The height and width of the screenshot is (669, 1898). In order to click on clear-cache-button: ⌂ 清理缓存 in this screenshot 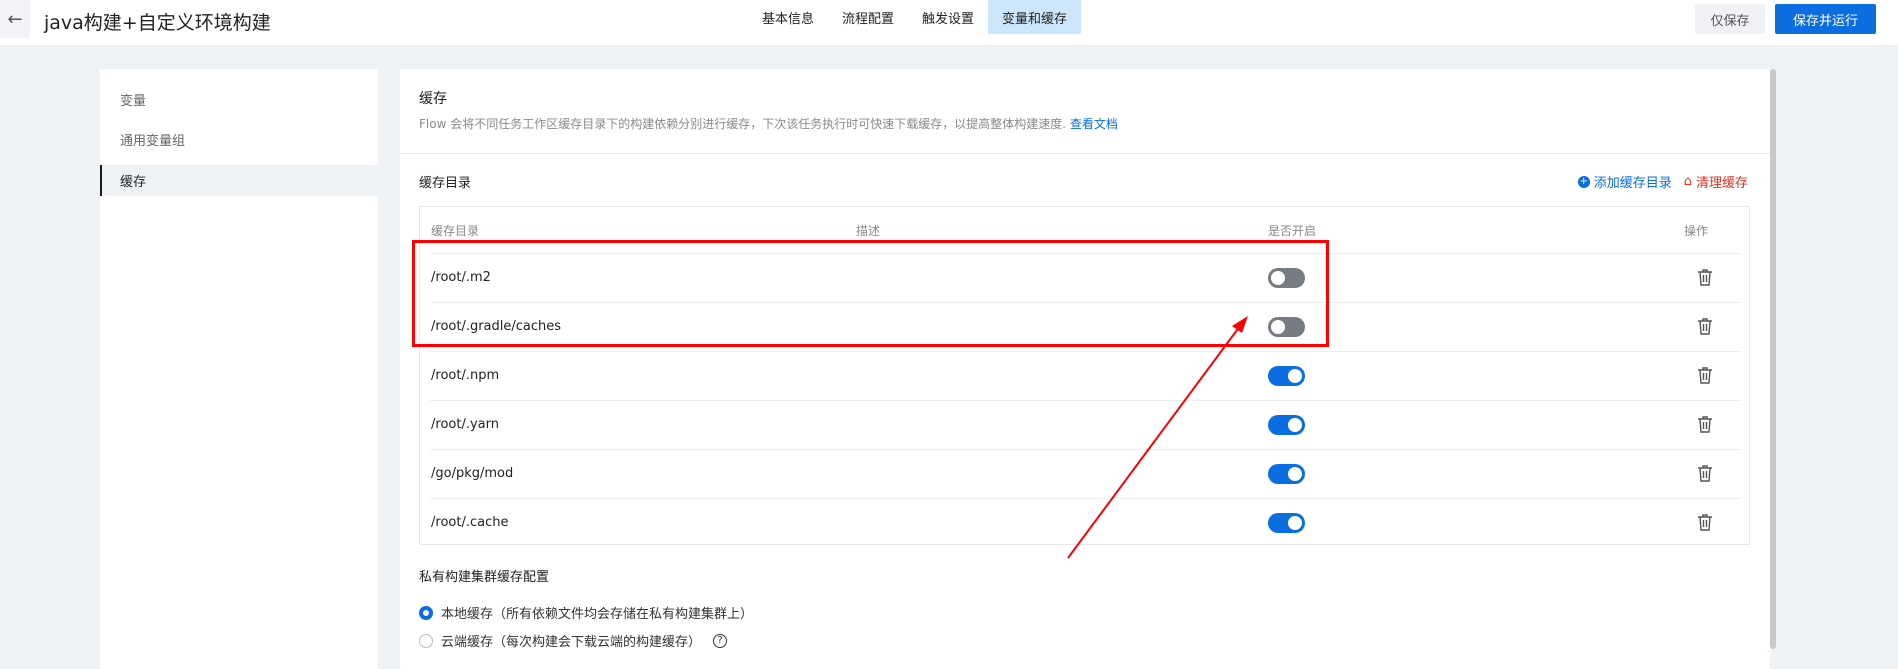, I will do `click(1716, 181)`.